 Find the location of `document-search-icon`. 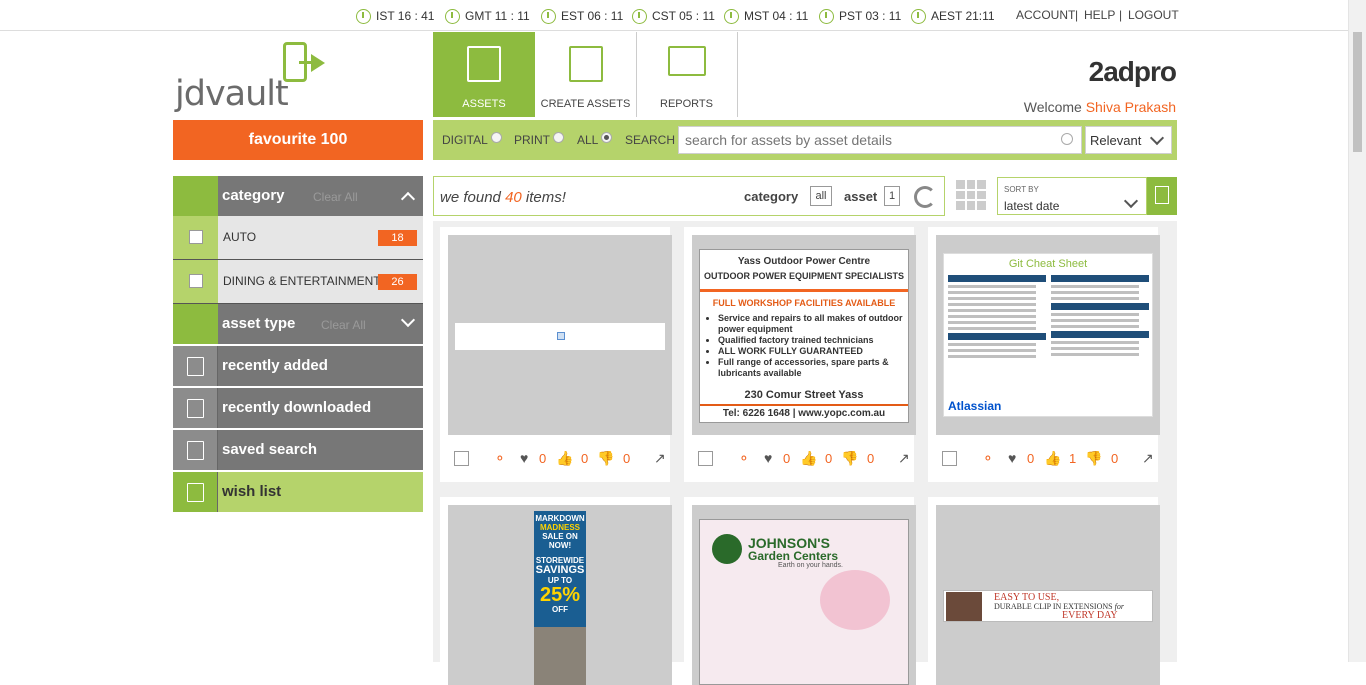

document-search-icon is located at coordinates (1162, 195).